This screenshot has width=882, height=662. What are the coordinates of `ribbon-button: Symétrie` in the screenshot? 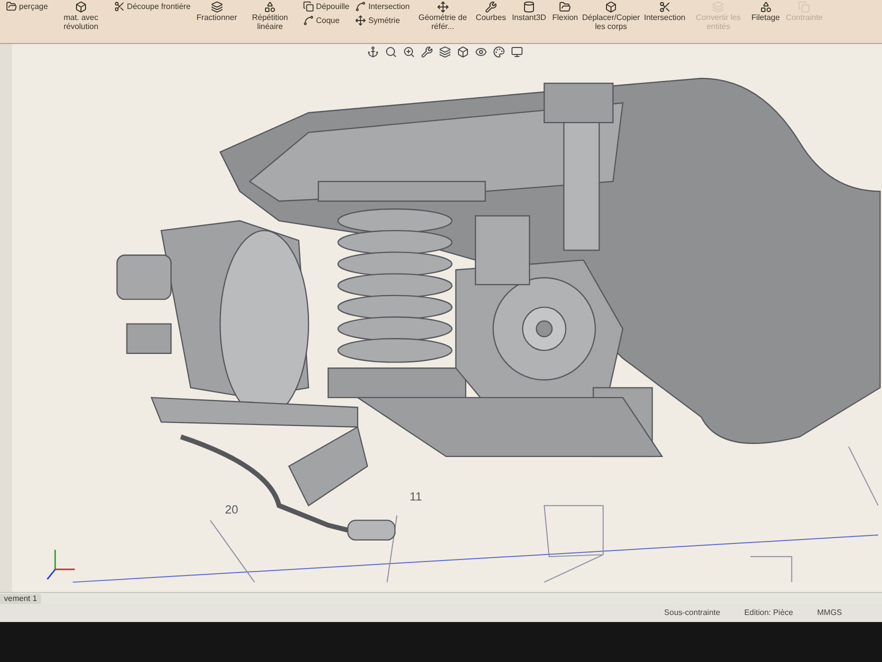 It's located at (382, 20).